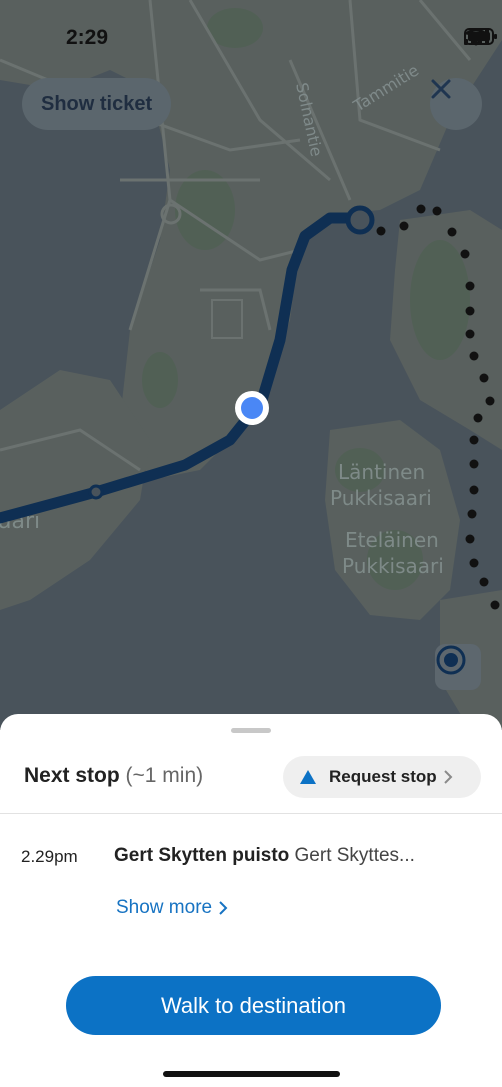  I want to click on battery-icon, so click(480, 36).